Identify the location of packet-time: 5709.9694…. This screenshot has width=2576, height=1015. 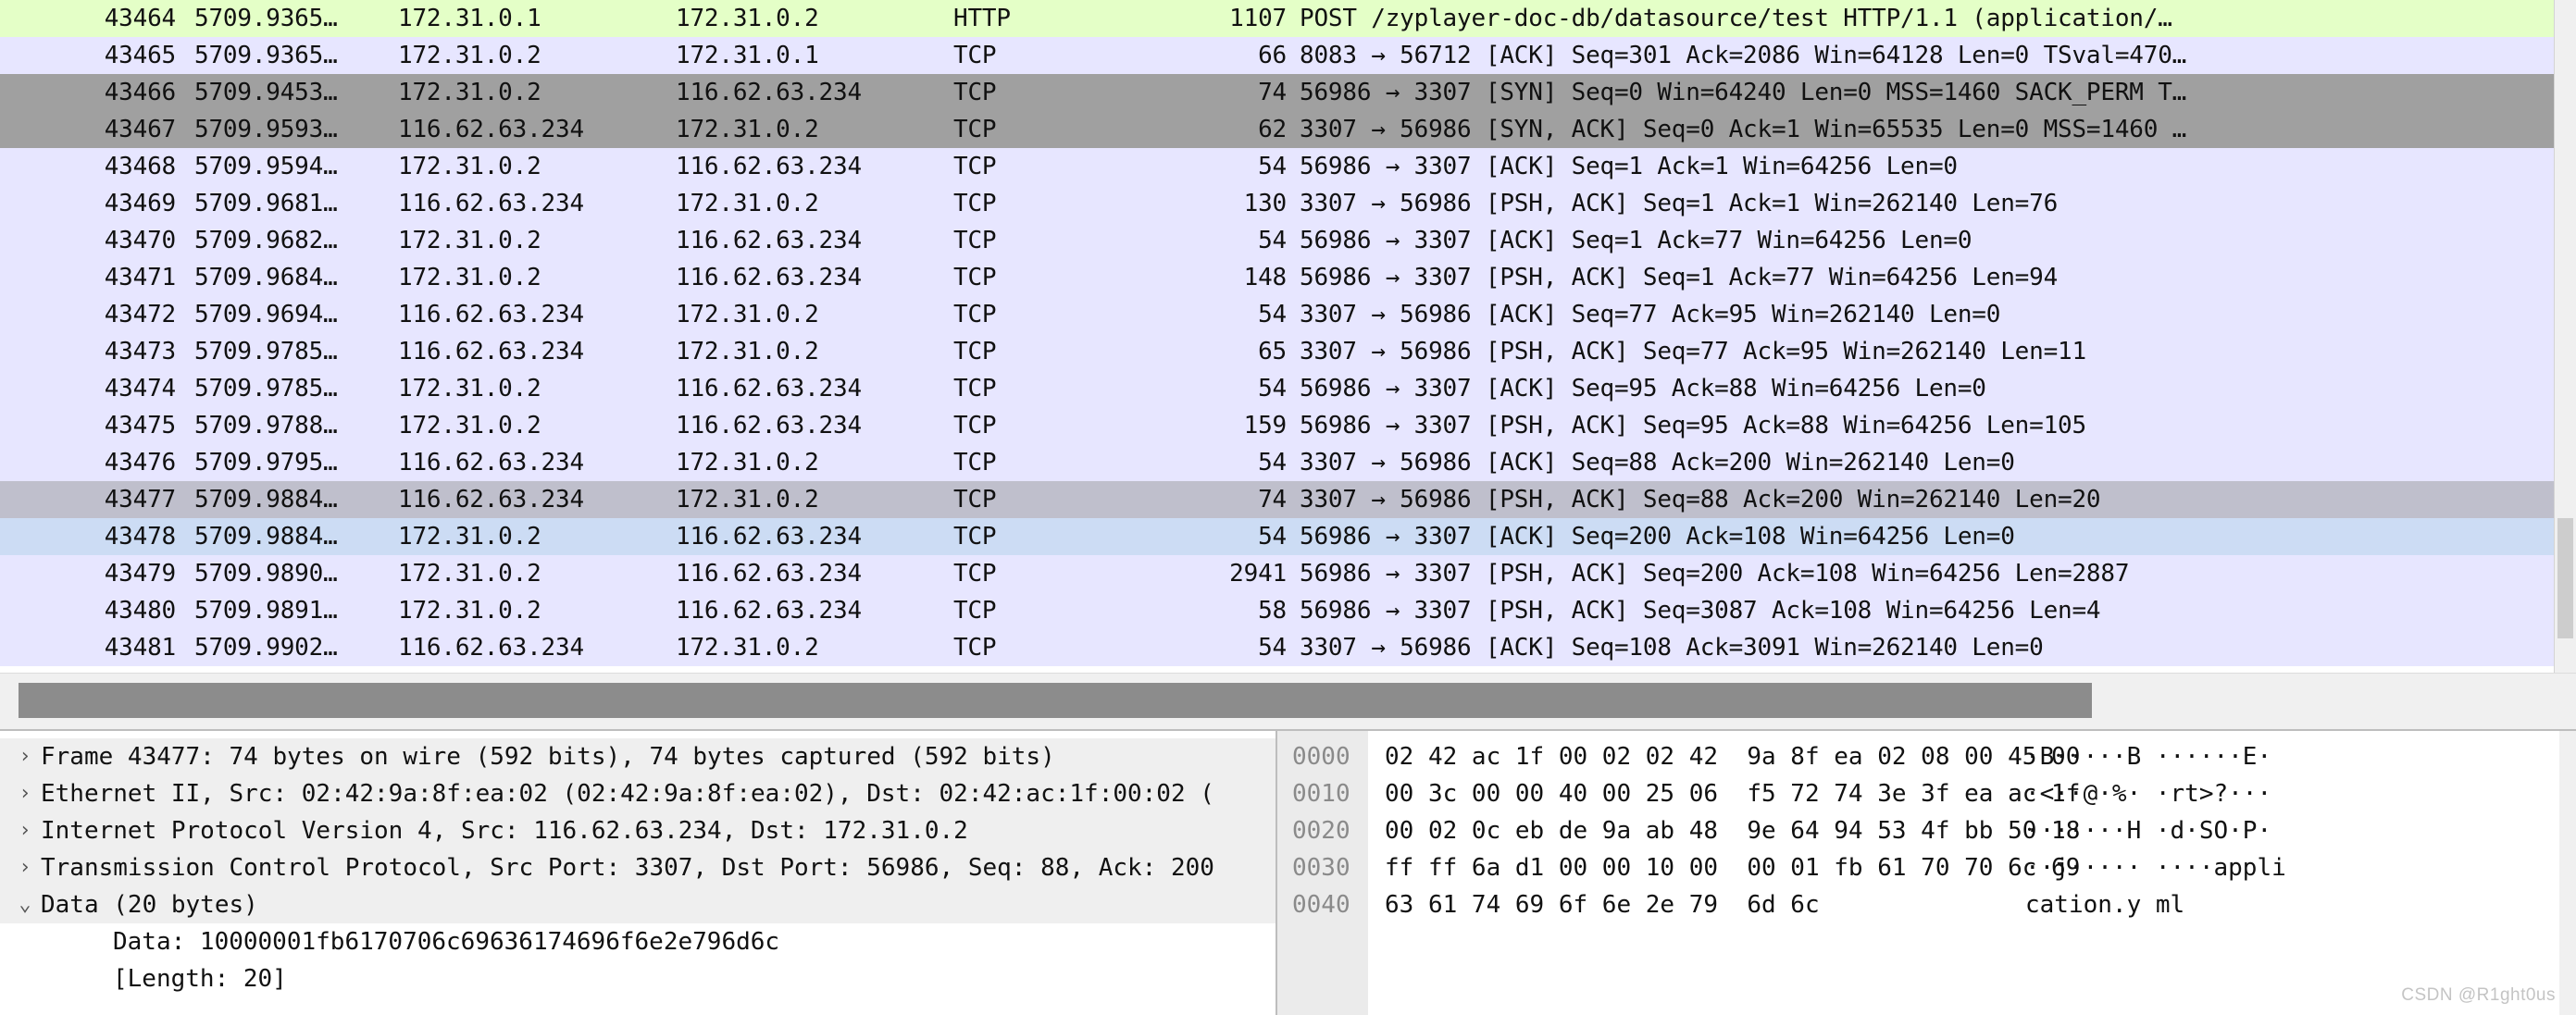
(266, 314).